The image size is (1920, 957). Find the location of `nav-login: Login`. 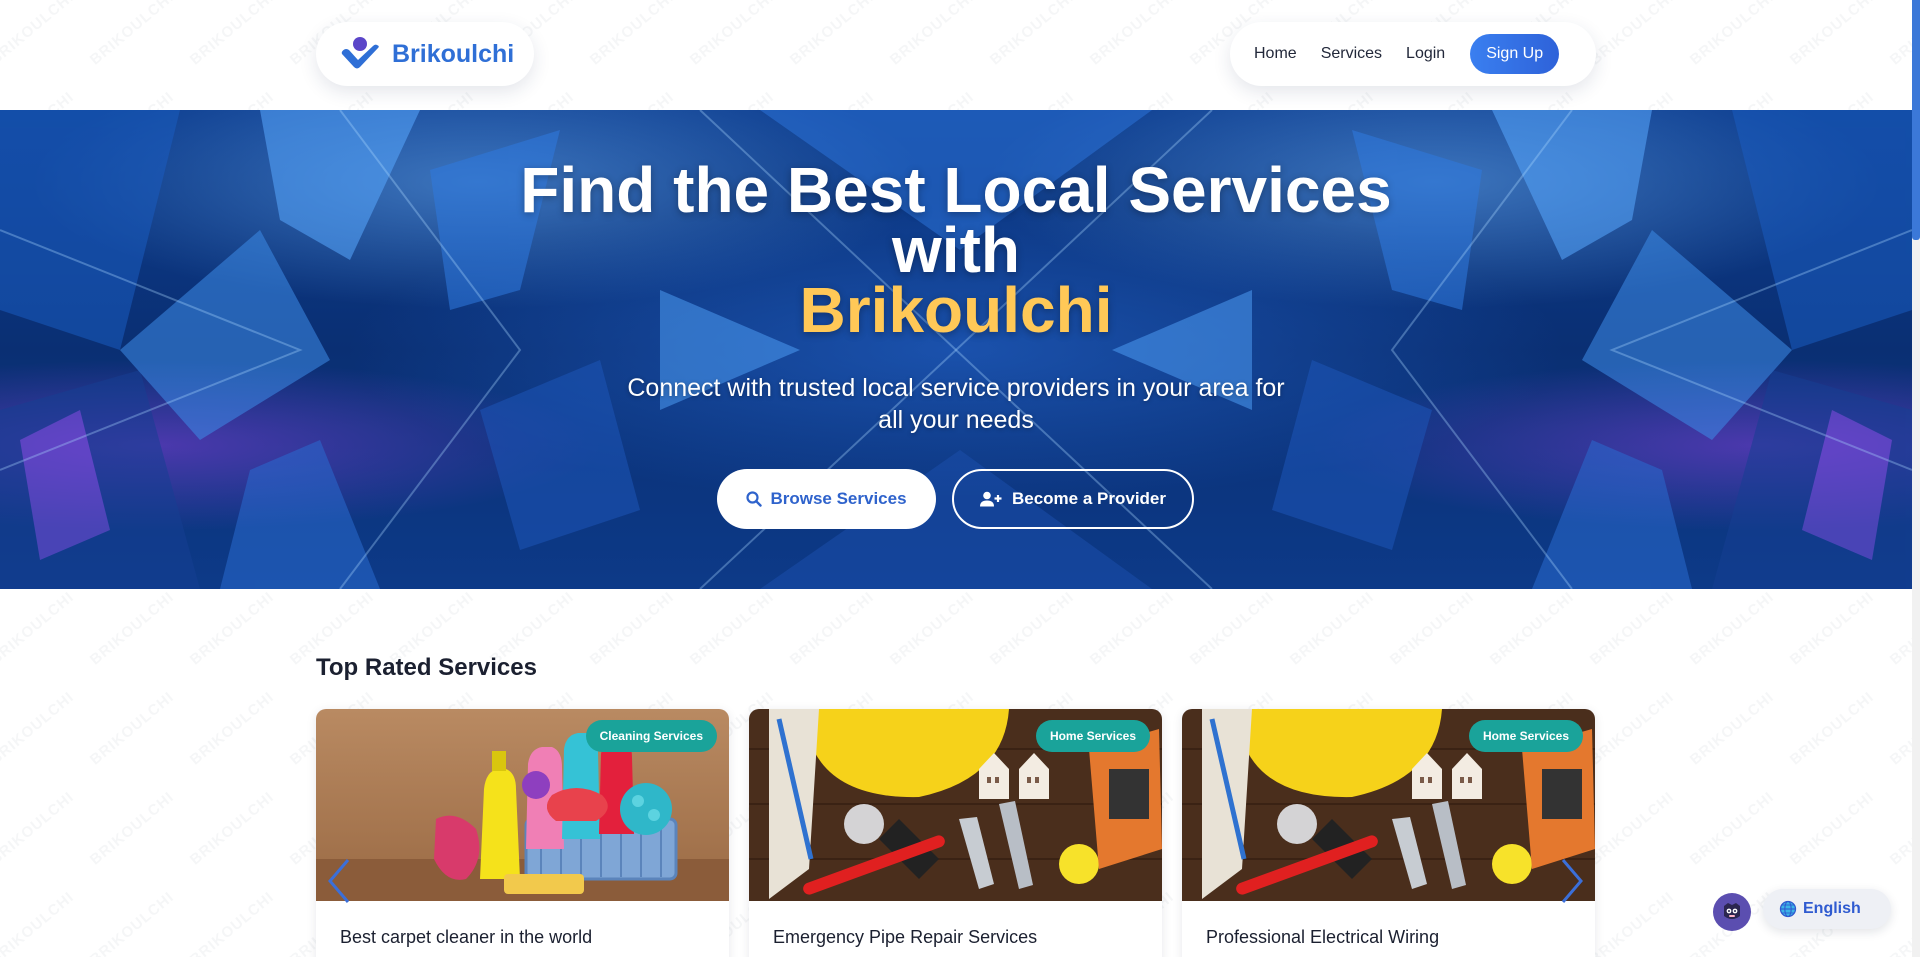

nav-login: Login is located at coordinates (1425, 54).